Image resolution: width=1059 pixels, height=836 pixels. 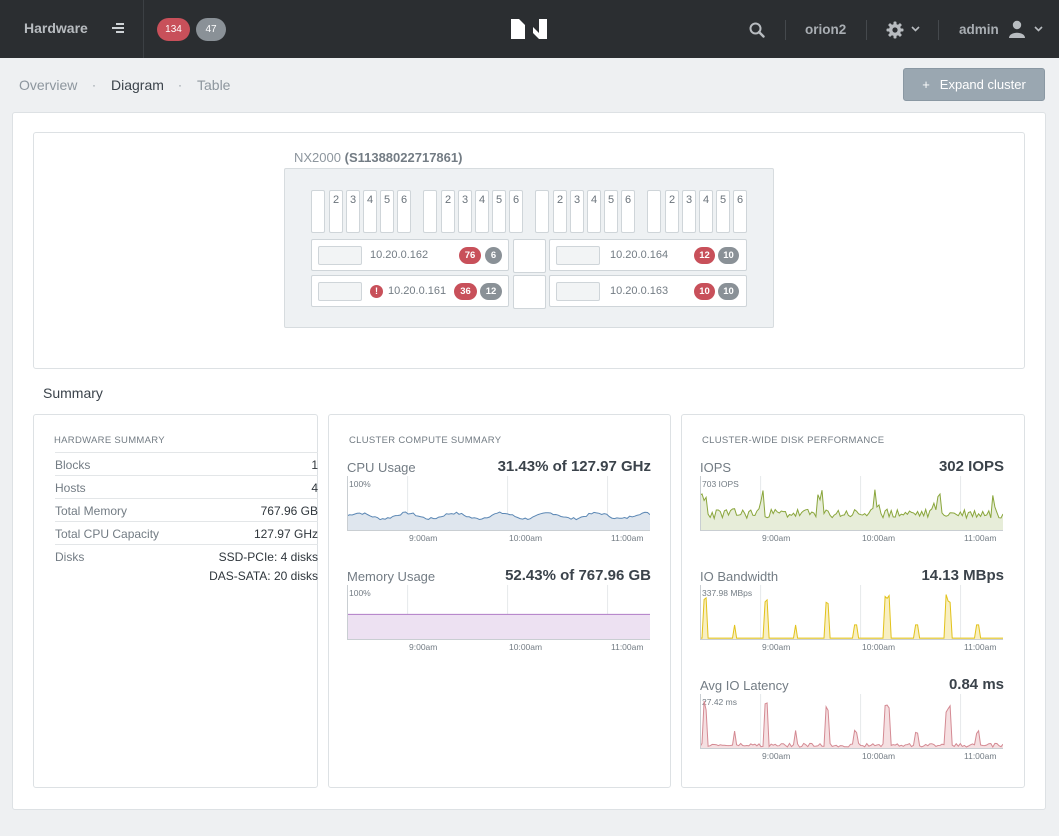 I want to click on warning-alert-badge: 6, so click(x=493, y=255).